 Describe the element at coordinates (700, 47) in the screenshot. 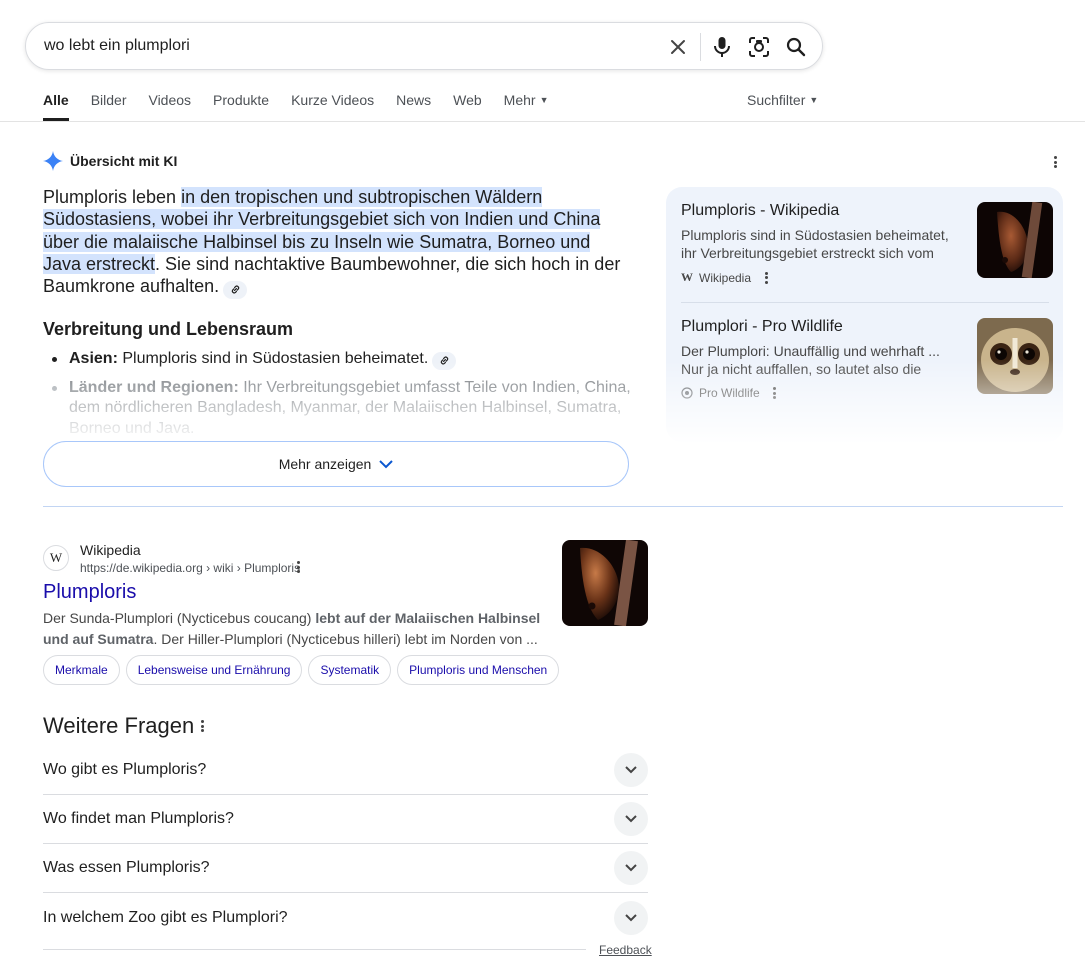

I see `search-bar-divider` at that location.